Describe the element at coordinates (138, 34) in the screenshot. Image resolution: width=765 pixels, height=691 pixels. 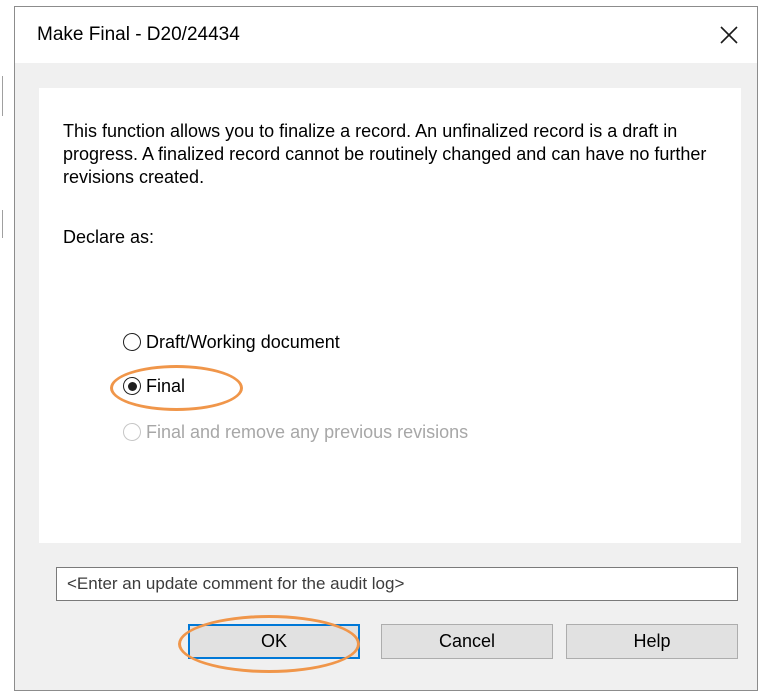
I see `dialog-title: Make Final - D20/24434` at that location.